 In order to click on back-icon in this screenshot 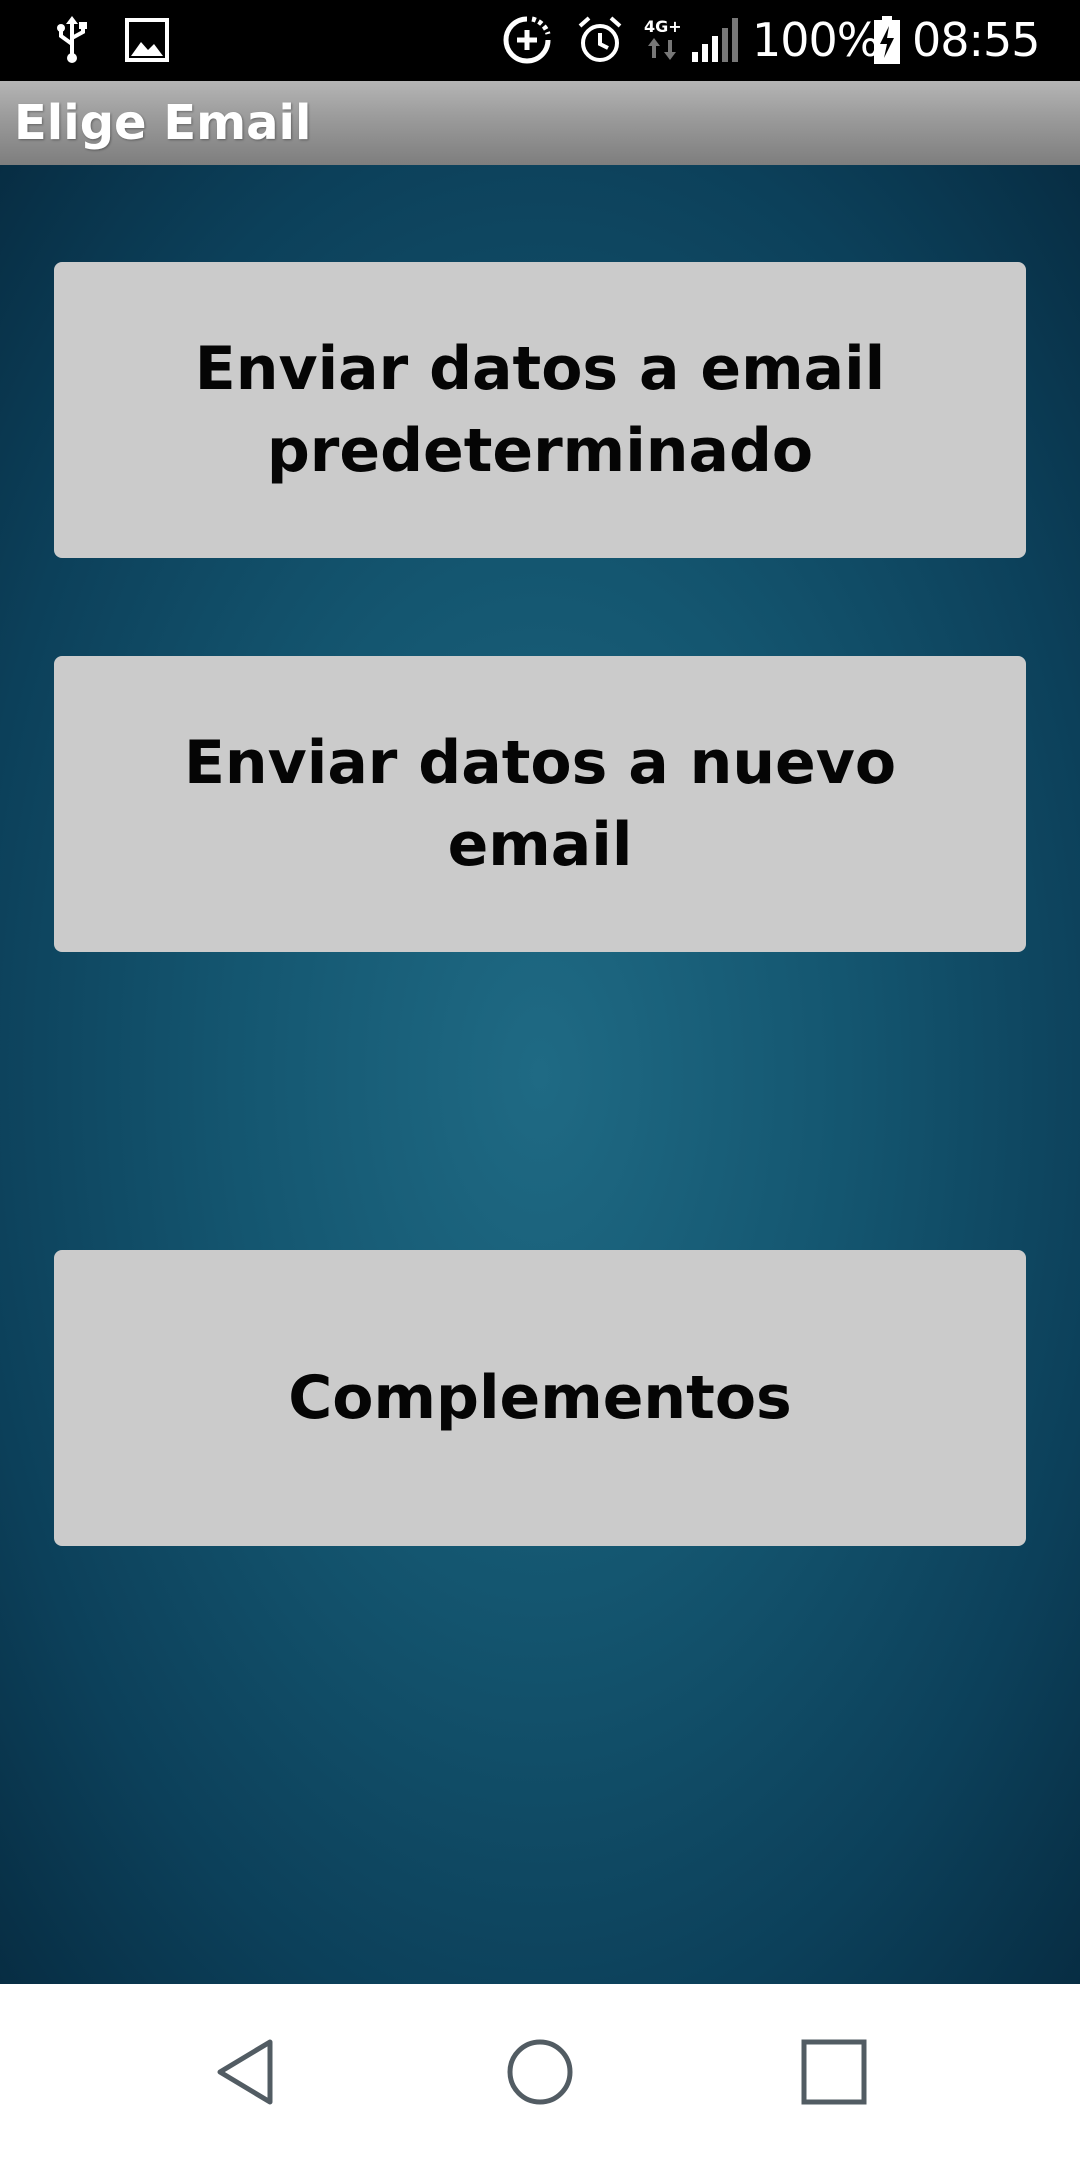, I will do `click(245, 2072)`.